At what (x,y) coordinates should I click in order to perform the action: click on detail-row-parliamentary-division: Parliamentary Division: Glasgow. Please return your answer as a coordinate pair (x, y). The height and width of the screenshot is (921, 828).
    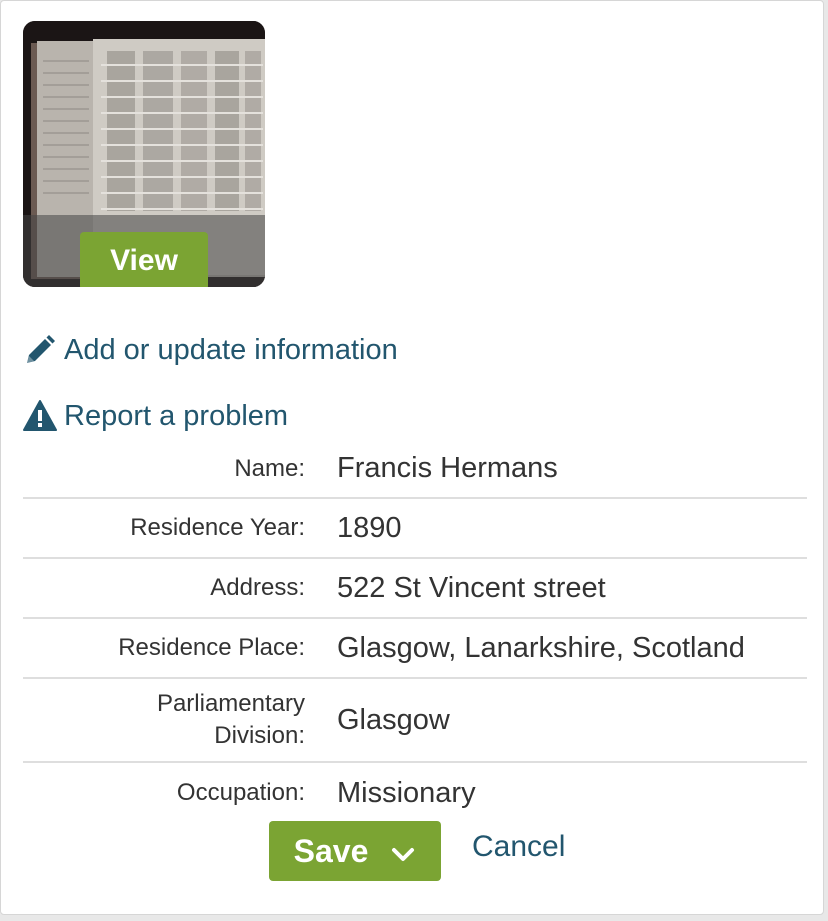
    Looking at the image, I should click on (415, 721).